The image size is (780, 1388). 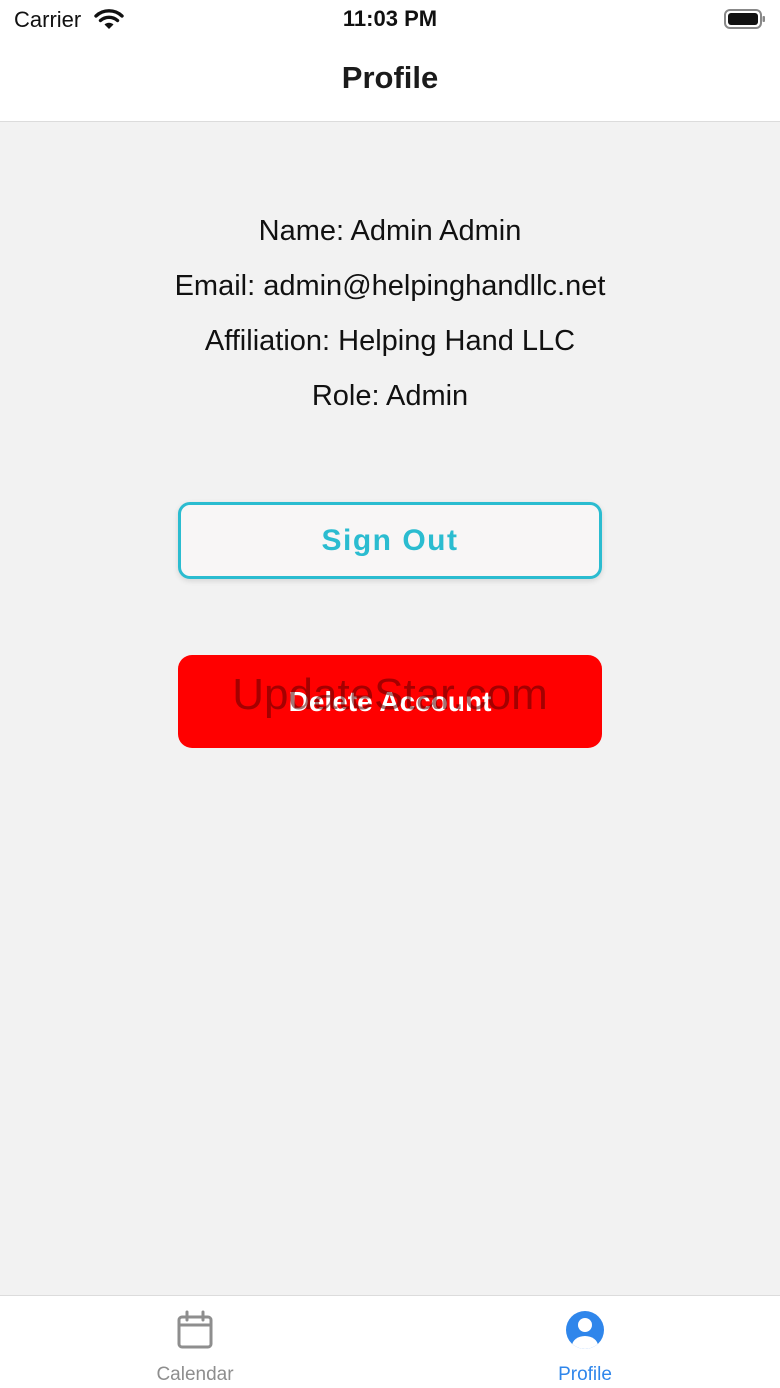 I want to click on calendar-icon, so click(x=195, y=1330).